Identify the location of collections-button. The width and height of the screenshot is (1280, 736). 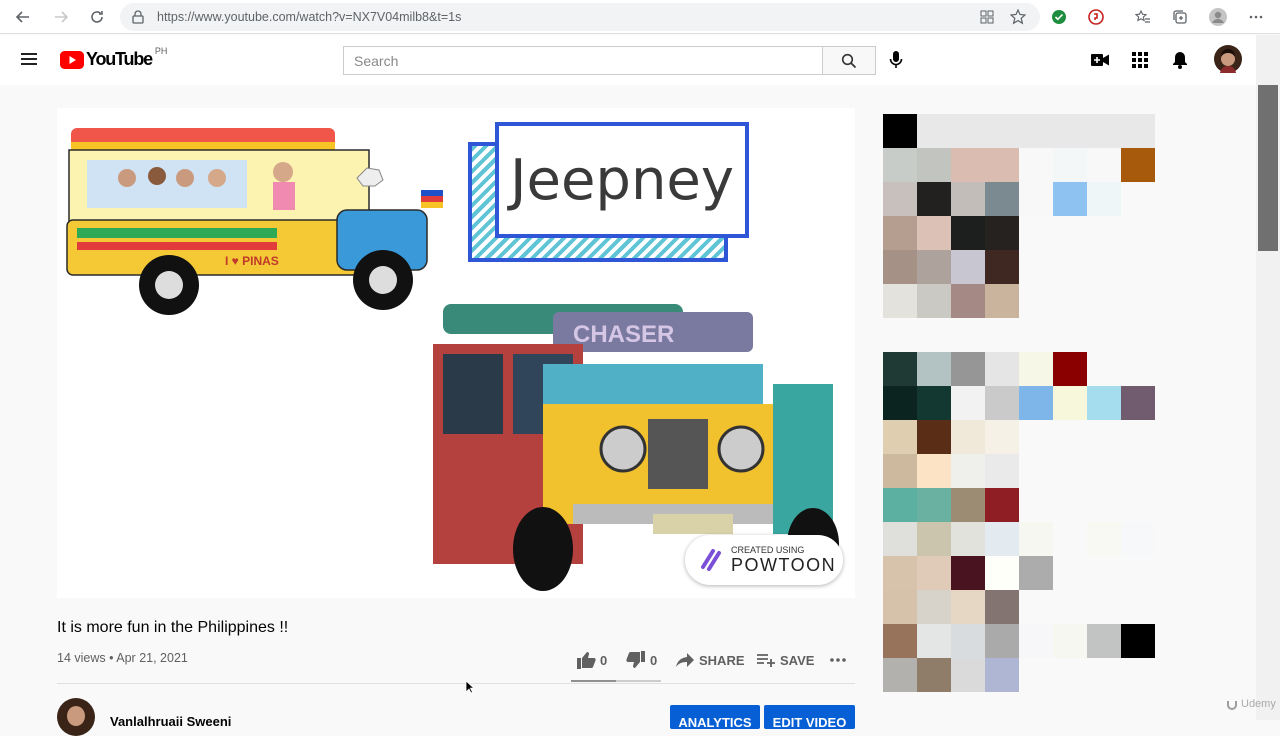
(1180, 17).